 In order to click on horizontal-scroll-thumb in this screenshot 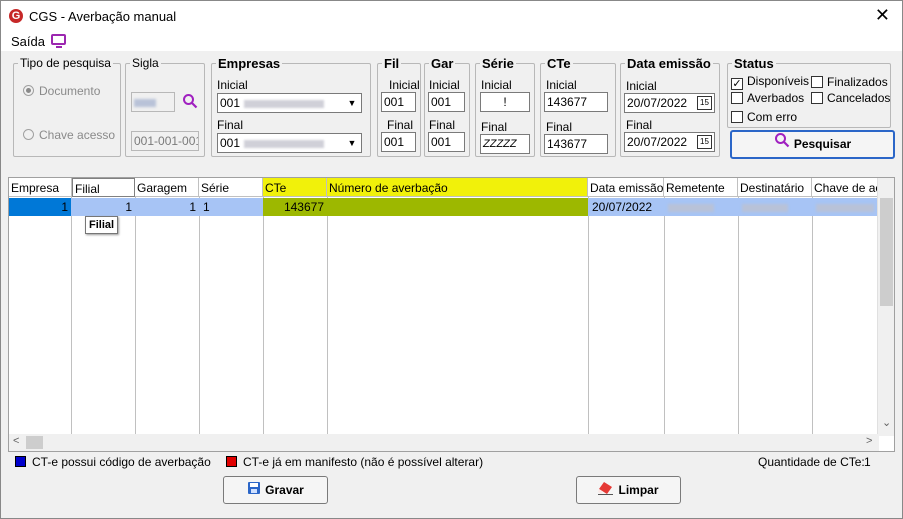, I will do `click(34, 442)`.